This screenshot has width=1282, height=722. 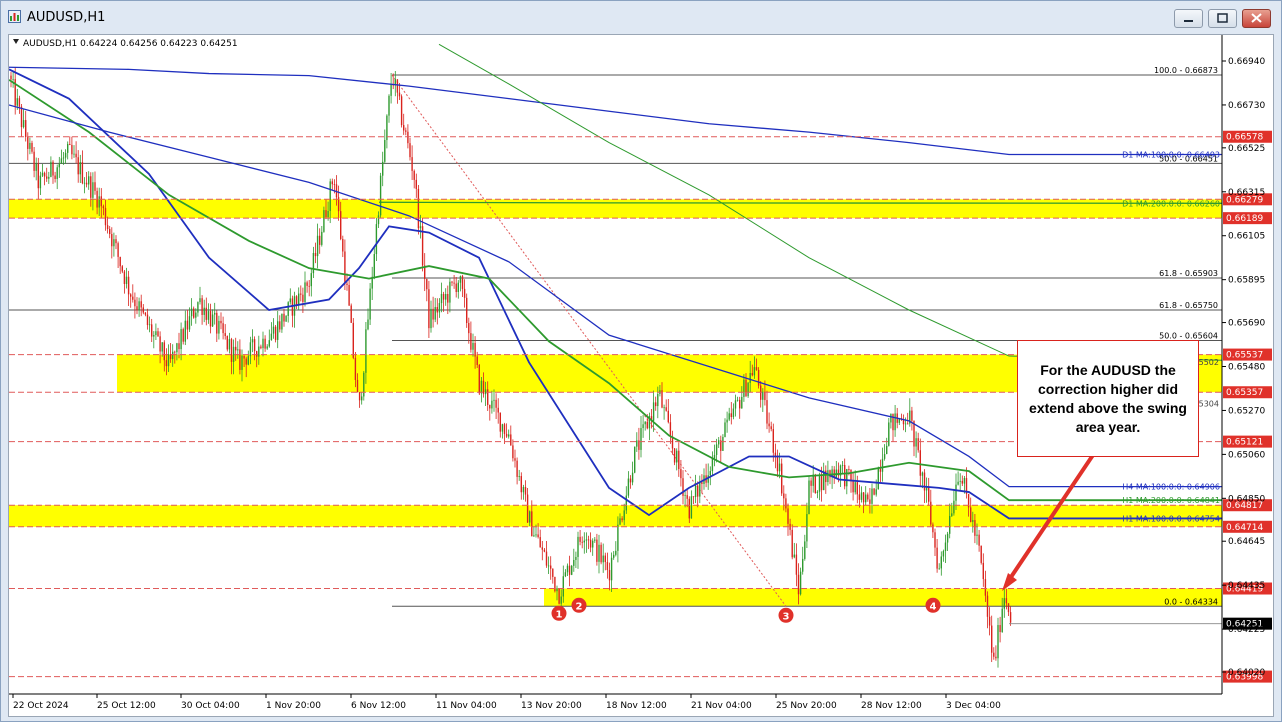 What do you see at coordinates (1246, 324) in the screenshot?
I see `price-tick-label: 0.65690` at bounding box center [1246, 324].